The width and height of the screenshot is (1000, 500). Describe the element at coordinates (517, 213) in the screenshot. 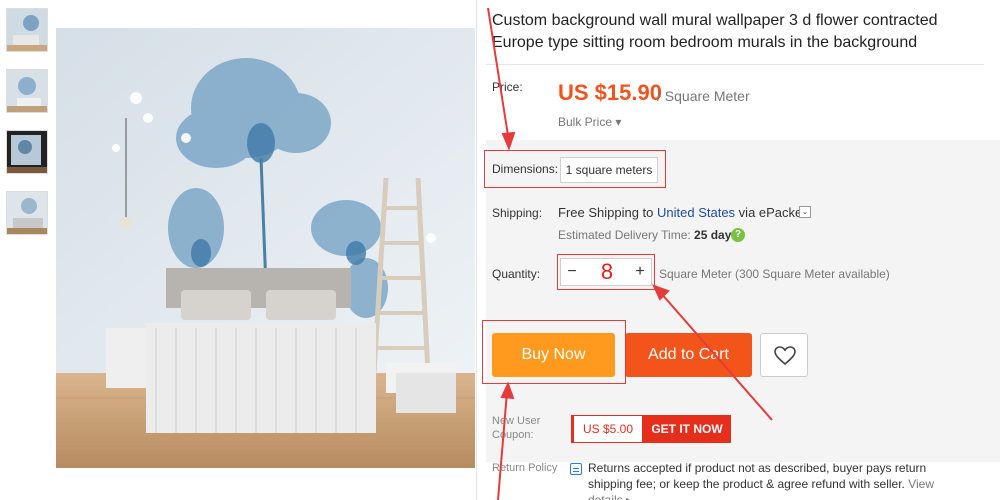

I see `shipping-label: Shipping:` at that location.